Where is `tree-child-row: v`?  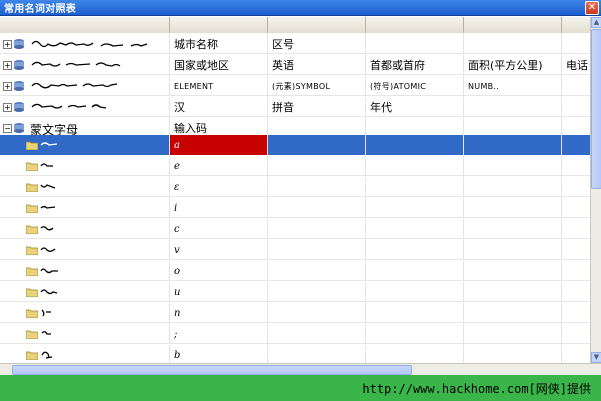 tree-child-row: v is located at coordinates (295, 250).